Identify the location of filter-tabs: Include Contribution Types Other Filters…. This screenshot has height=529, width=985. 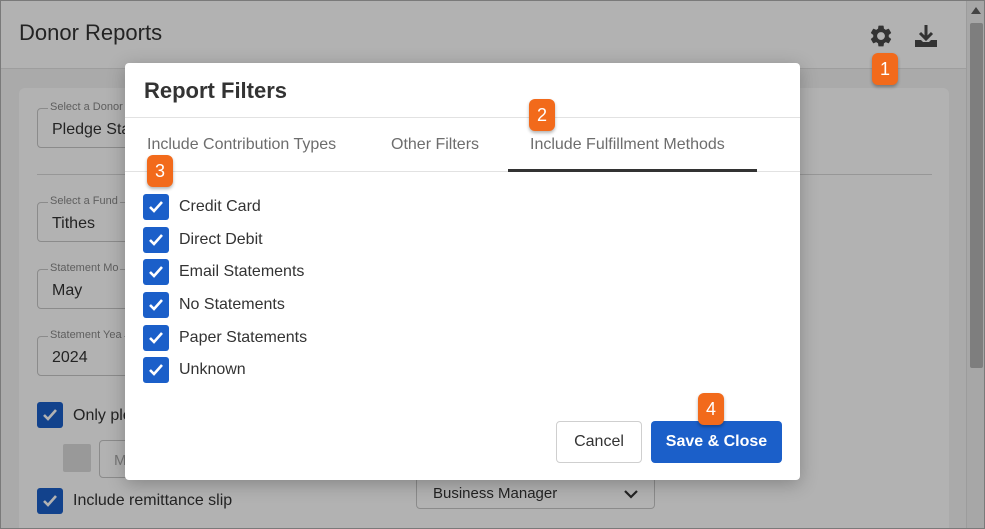
(462, 144).